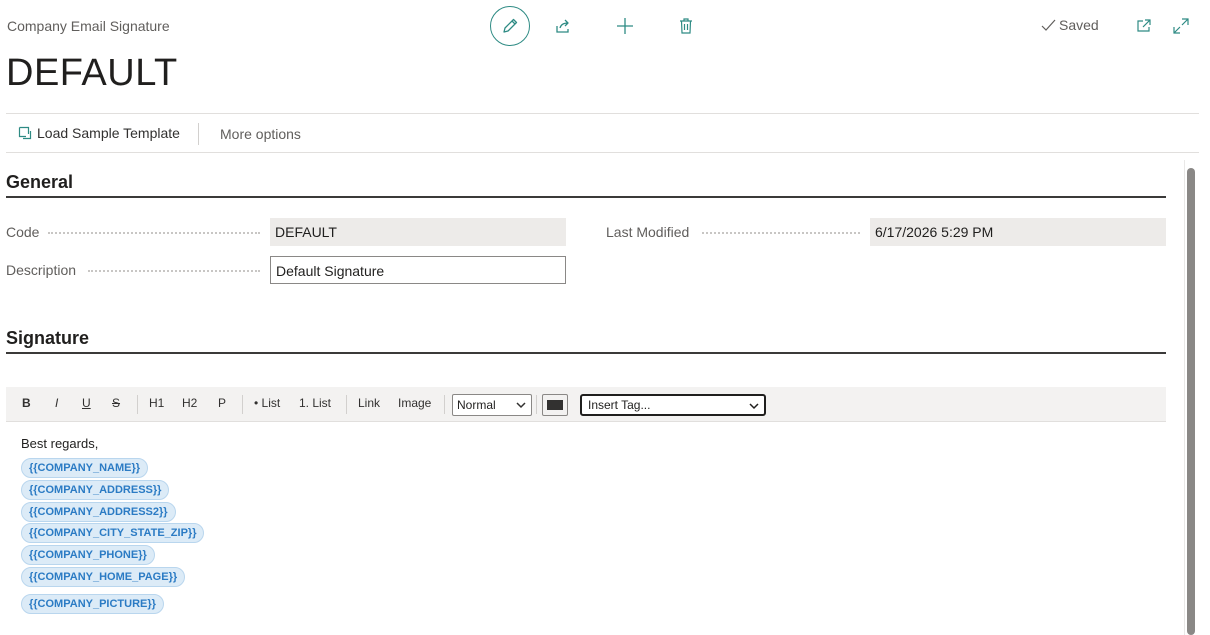 This screenshot has height=635, width=1210. I want to click on text-color-button, so click(555, 405).